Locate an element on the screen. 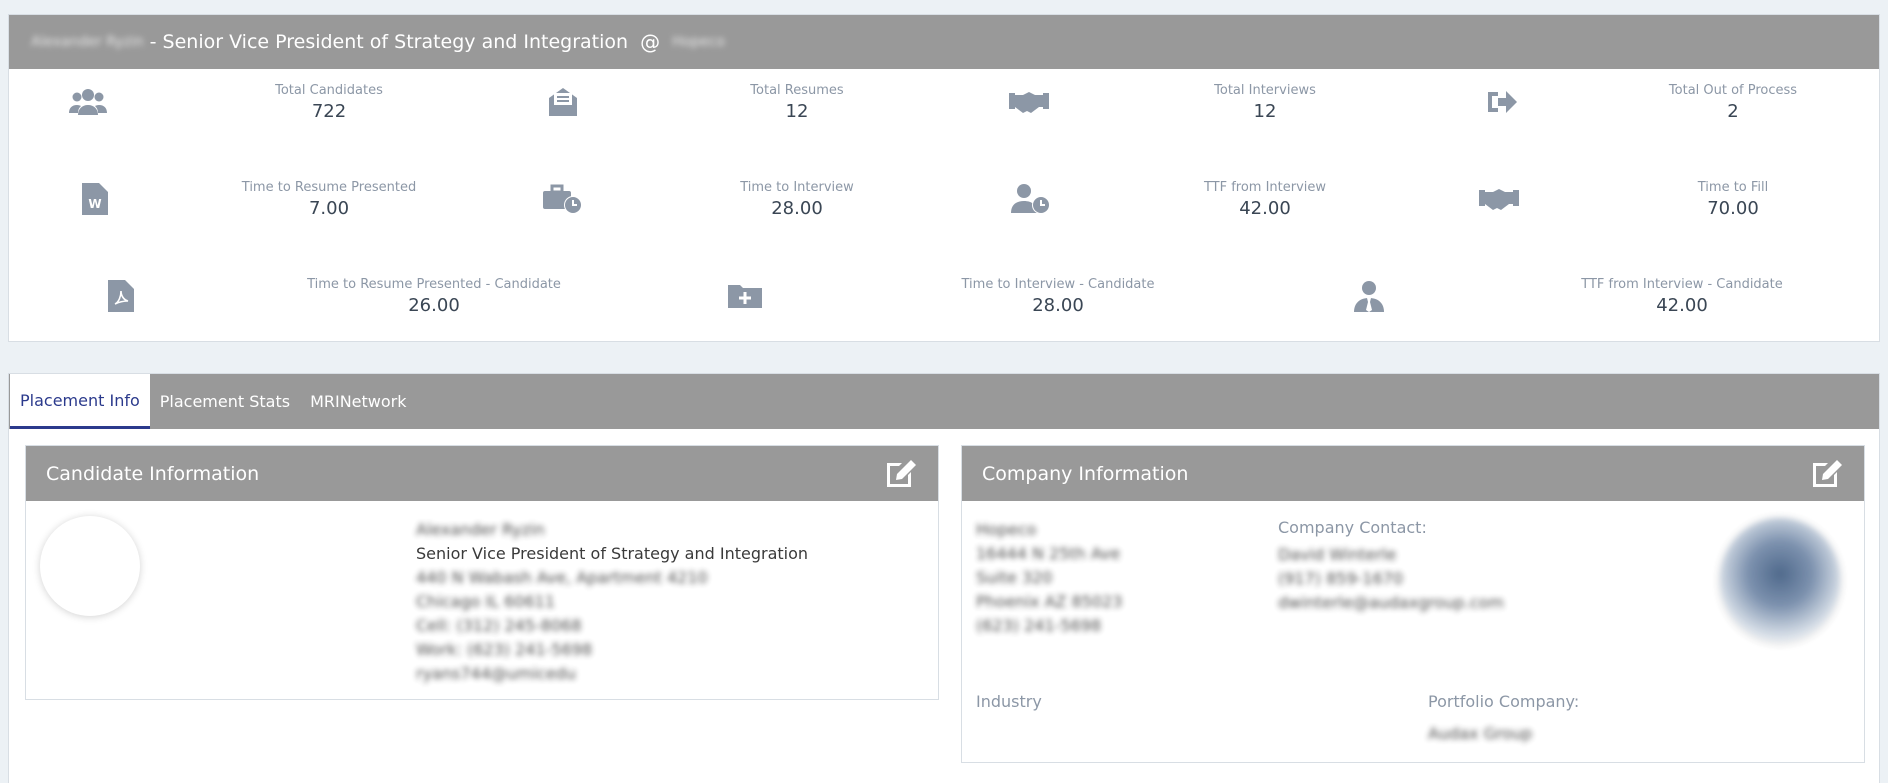 The height and width of the screenshot is (783, 1888). edit-company-button is located at coordinates (1828, 474).